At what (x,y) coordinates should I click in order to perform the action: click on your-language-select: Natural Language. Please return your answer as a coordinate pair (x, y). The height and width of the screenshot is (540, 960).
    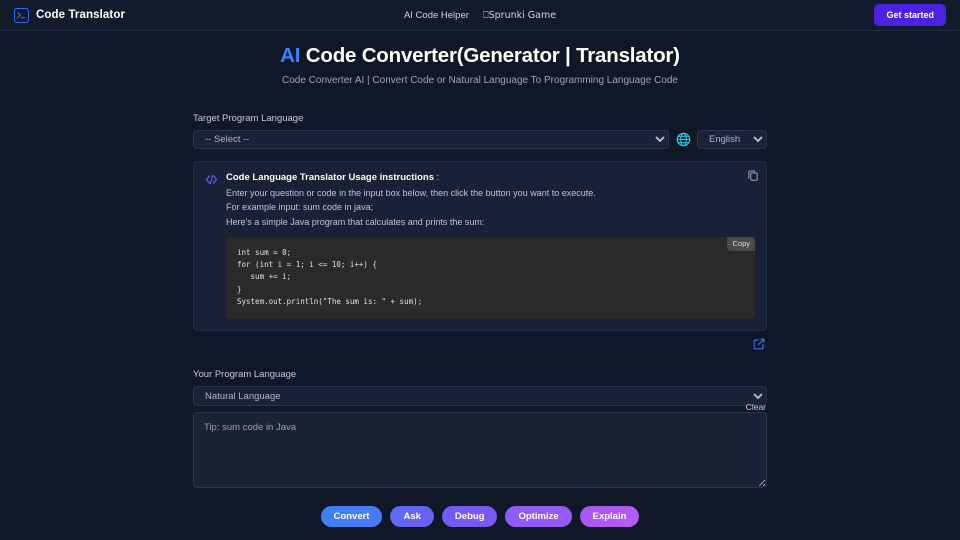
    Looking at the image, I should click on (480, 396).